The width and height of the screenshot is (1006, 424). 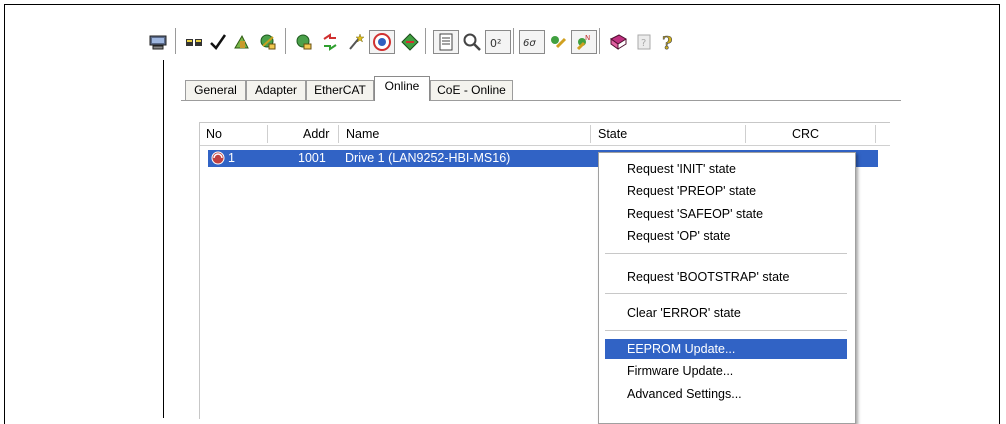 I want to click on axis-icon: N, so click(x=584, y=42).